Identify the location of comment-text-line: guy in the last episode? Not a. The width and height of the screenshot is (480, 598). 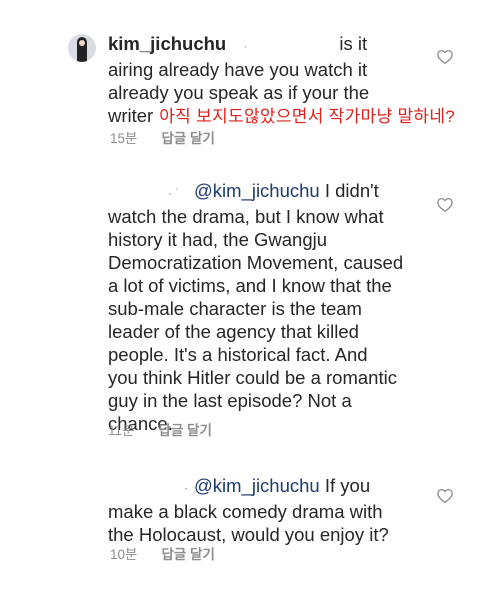
(230, 400).